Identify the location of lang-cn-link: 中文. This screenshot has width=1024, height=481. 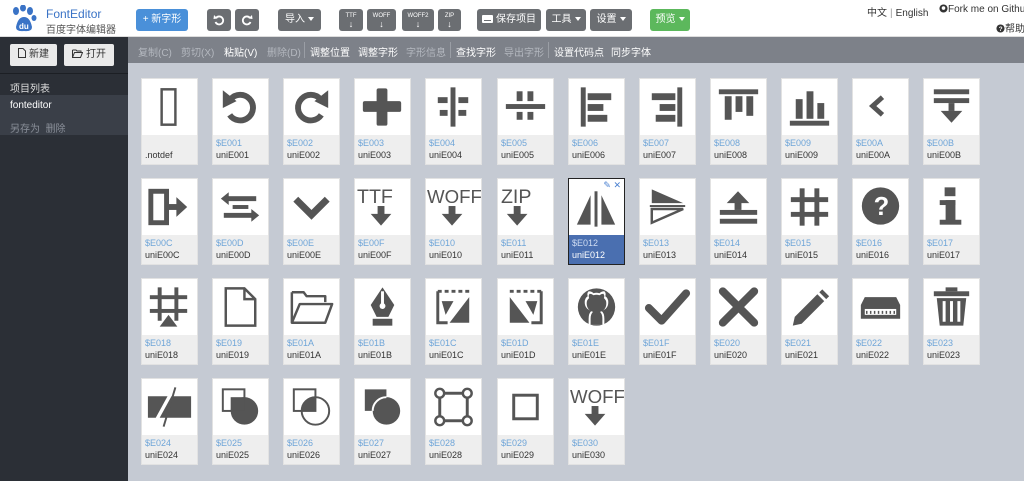
(877, 13).